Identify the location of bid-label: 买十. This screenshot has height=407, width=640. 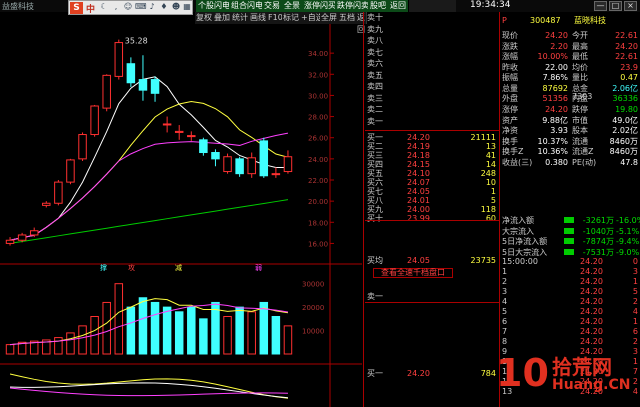
(375, 218).